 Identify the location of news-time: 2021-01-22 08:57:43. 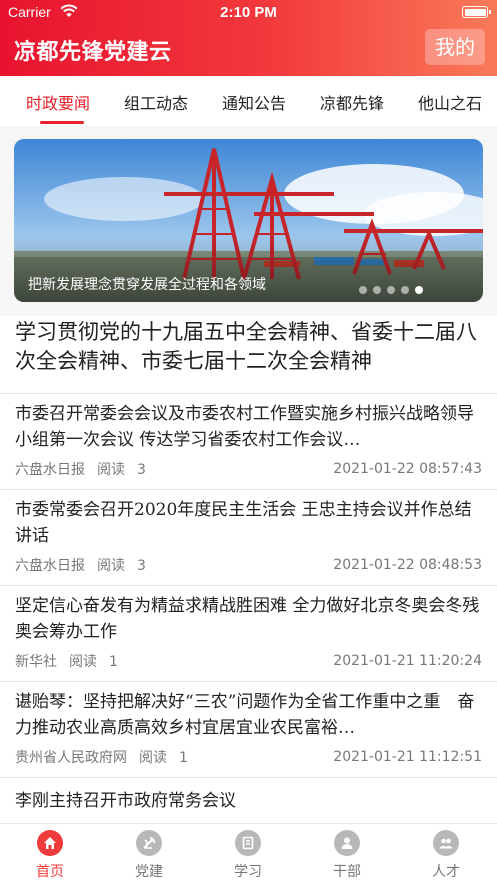
(407, 469).